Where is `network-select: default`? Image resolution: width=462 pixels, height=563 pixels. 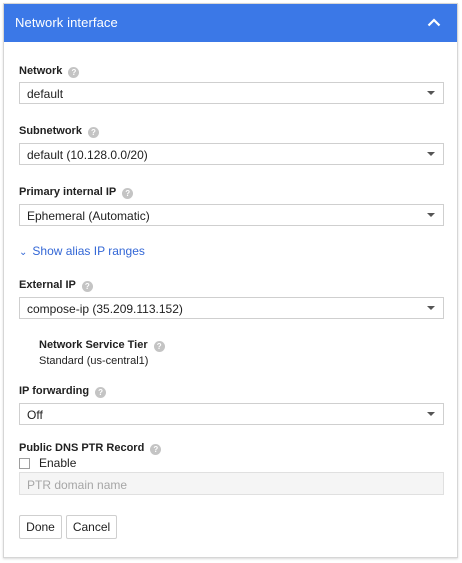 network-select: default is located at coordinates (231, 93).